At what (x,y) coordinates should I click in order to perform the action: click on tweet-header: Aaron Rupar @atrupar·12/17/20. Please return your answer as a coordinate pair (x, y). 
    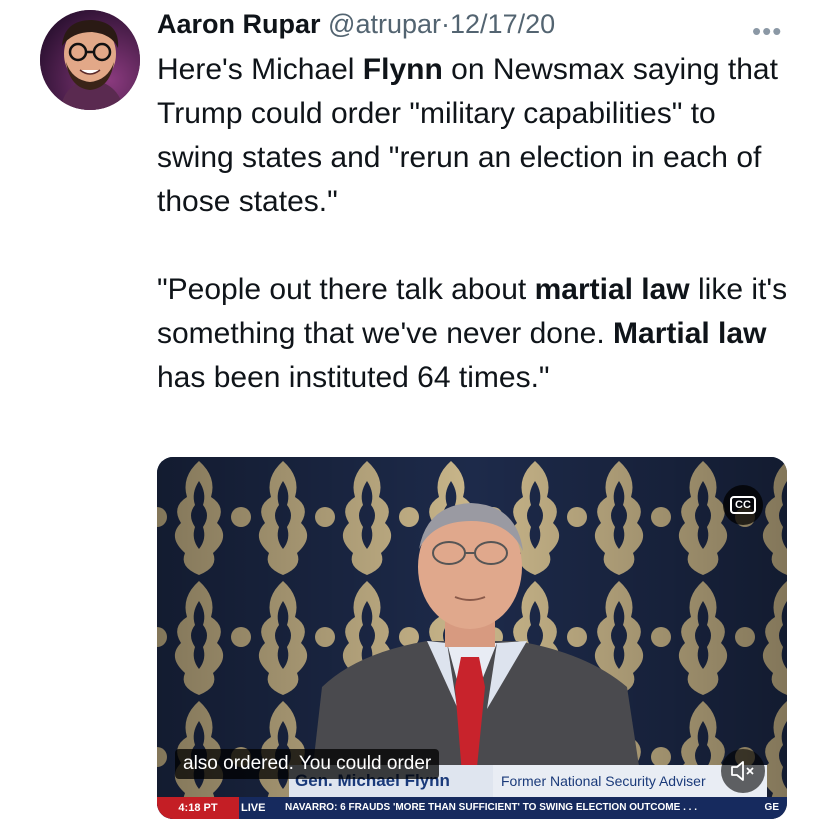
    Looking at the image, I should click on (356, 24).